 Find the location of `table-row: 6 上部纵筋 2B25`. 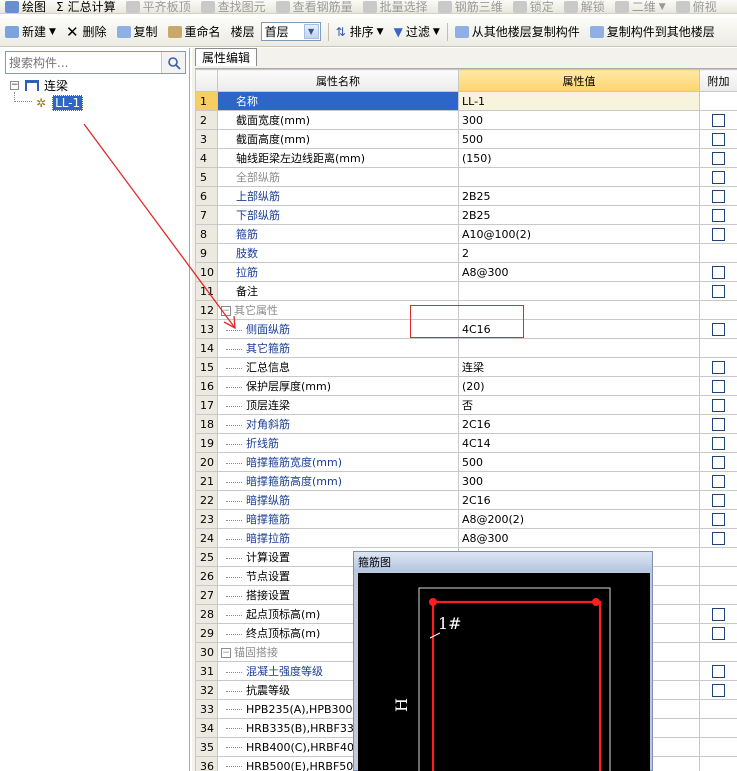

table-row: 6 上部纵筋 2B25 is located at coordinates (466, 196).